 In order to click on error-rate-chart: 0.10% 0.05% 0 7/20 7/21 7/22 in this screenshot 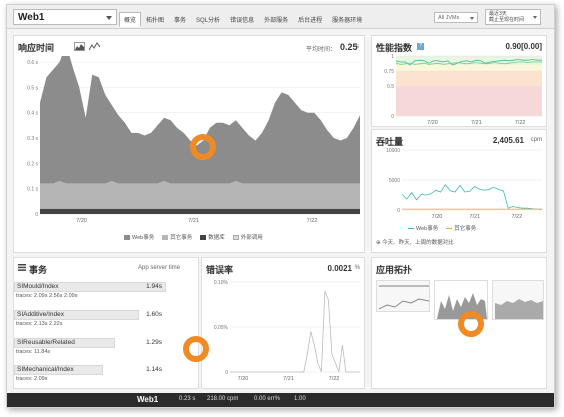, I will do `click(284, 332)`.